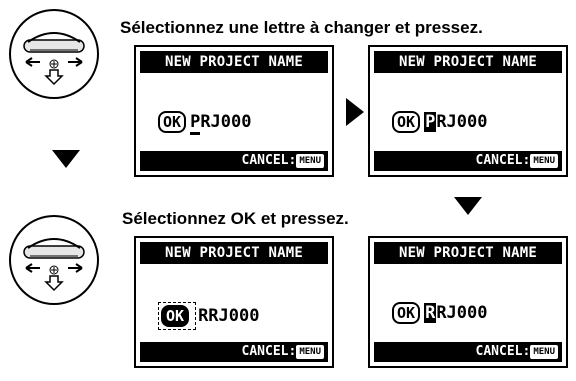  I want to click on ok-focus-frame: OK, so click(177, 316).